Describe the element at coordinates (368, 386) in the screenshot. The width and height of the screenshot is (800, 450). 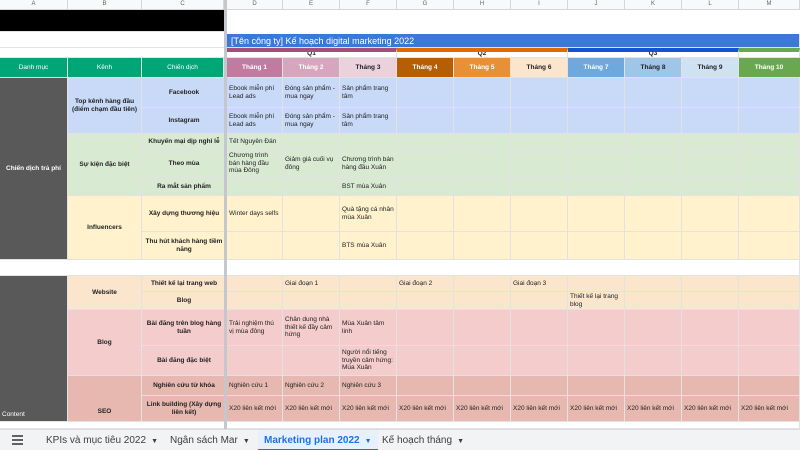
I see `plan-cell-kw-m3: Nghiên cứu 3` at that location.